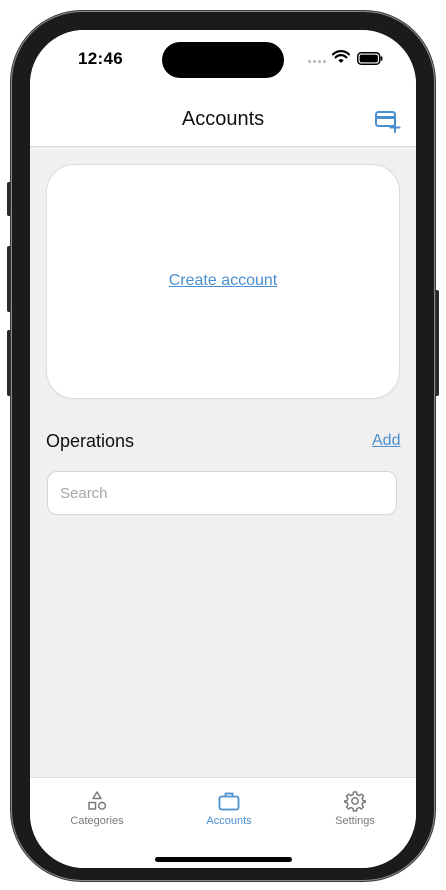  I want to click on tab-categories: Categories, so click(97, 808).